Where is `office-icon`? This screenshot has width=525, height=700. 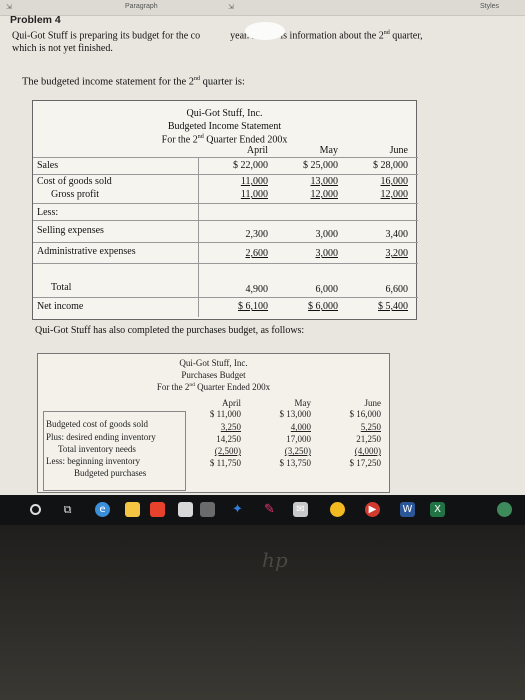
office-icon is located at coordinates (157, 509).